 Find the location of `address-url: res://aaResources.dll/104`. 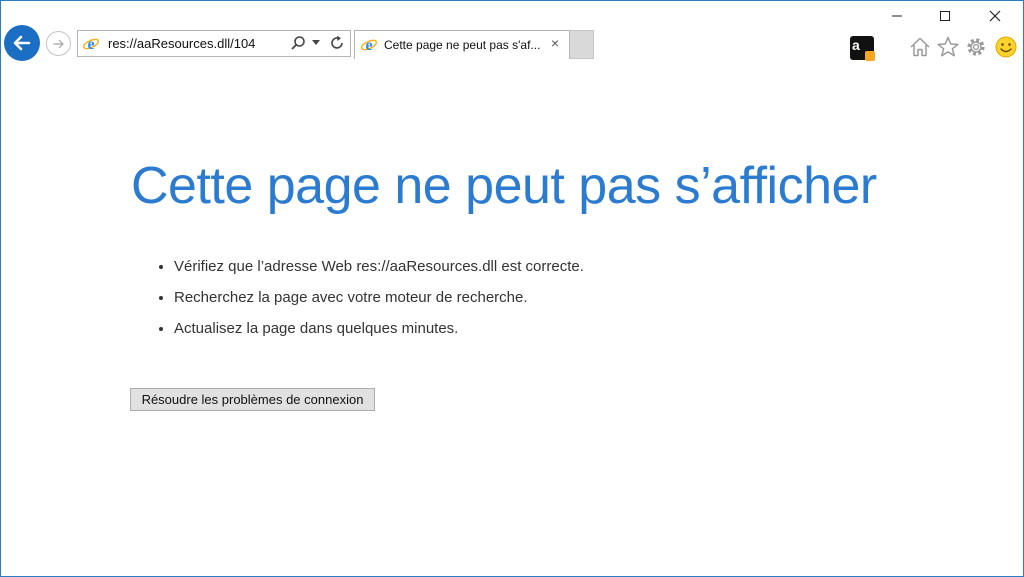

address-url: res://aaResources.dll/104 is located at coordinates (181, 43).